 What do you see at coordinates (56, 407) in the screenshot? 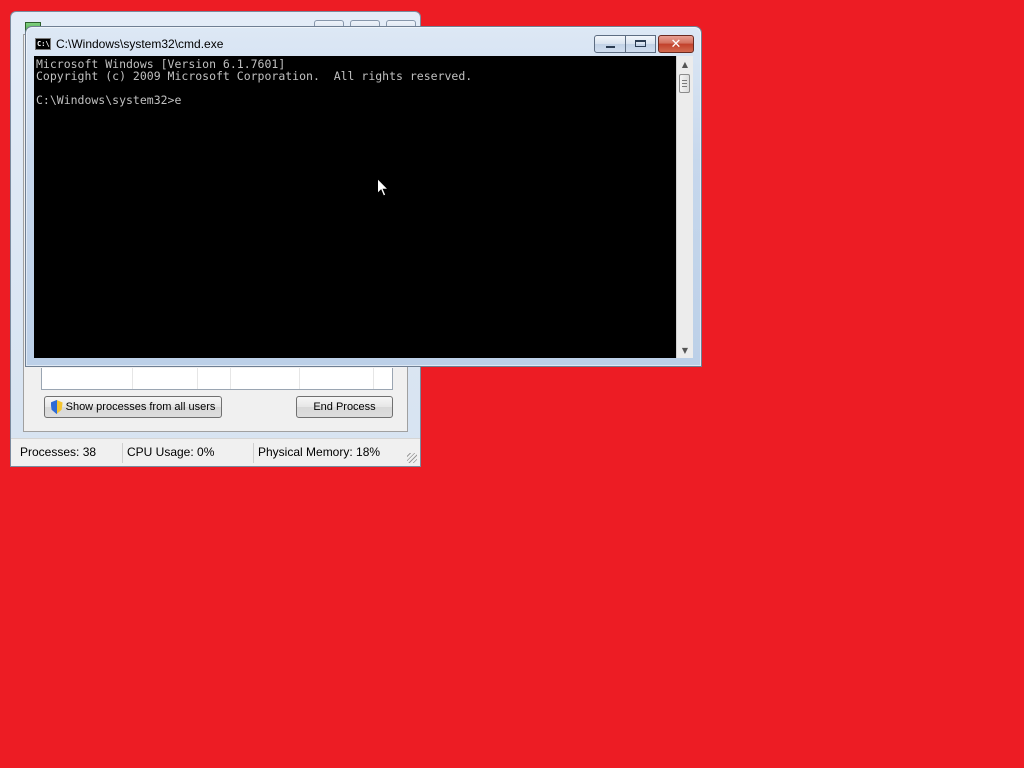
I see `uac-shield-icon` at bounding box center [56, 407].